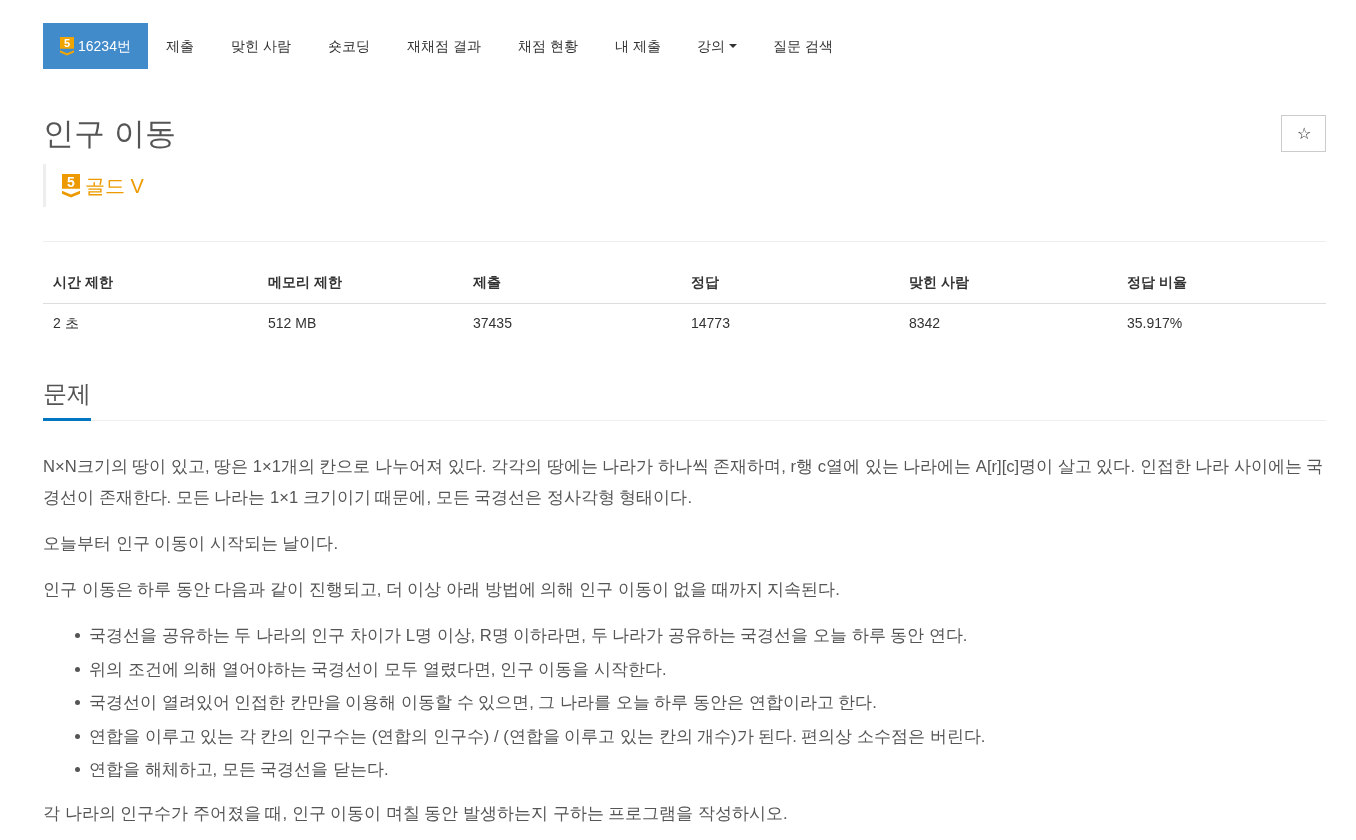  Describe the element at coordinates (109, 134) in the screenshot. I see `problem-title: 인구 이동` at that location.